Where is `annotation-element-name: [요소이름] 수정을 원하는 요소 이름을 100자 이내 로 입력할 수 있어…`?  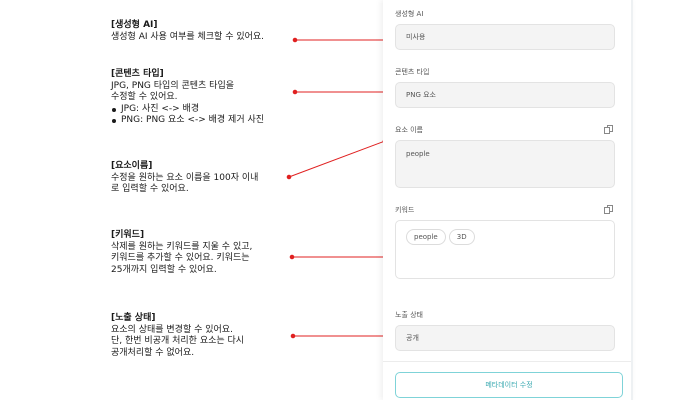 annotation-element-name: [요소이름] 수정을 원하는 요소 이름을 100자 이내 로 입력할 수 있어… is located at coordinates (184, 178).